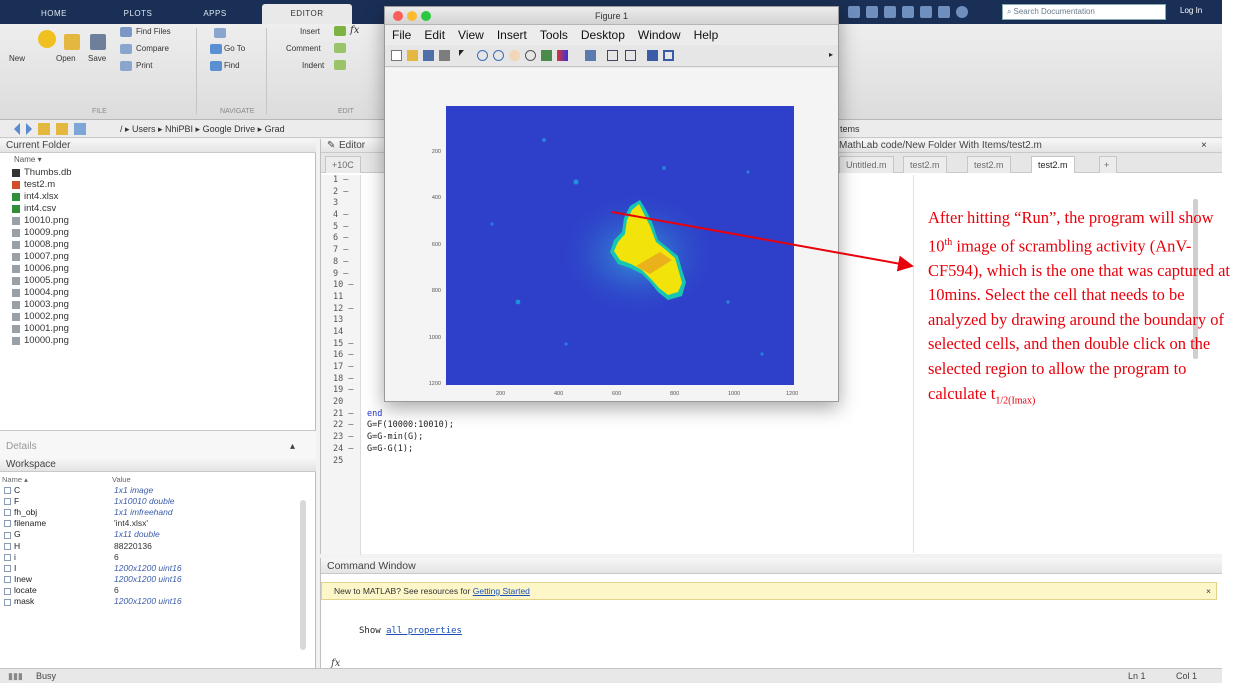 The image size is (1248, 683). Describe the element at coordinates (310, 31) in the screenshot. I see `insert-button: Insert` at that location.